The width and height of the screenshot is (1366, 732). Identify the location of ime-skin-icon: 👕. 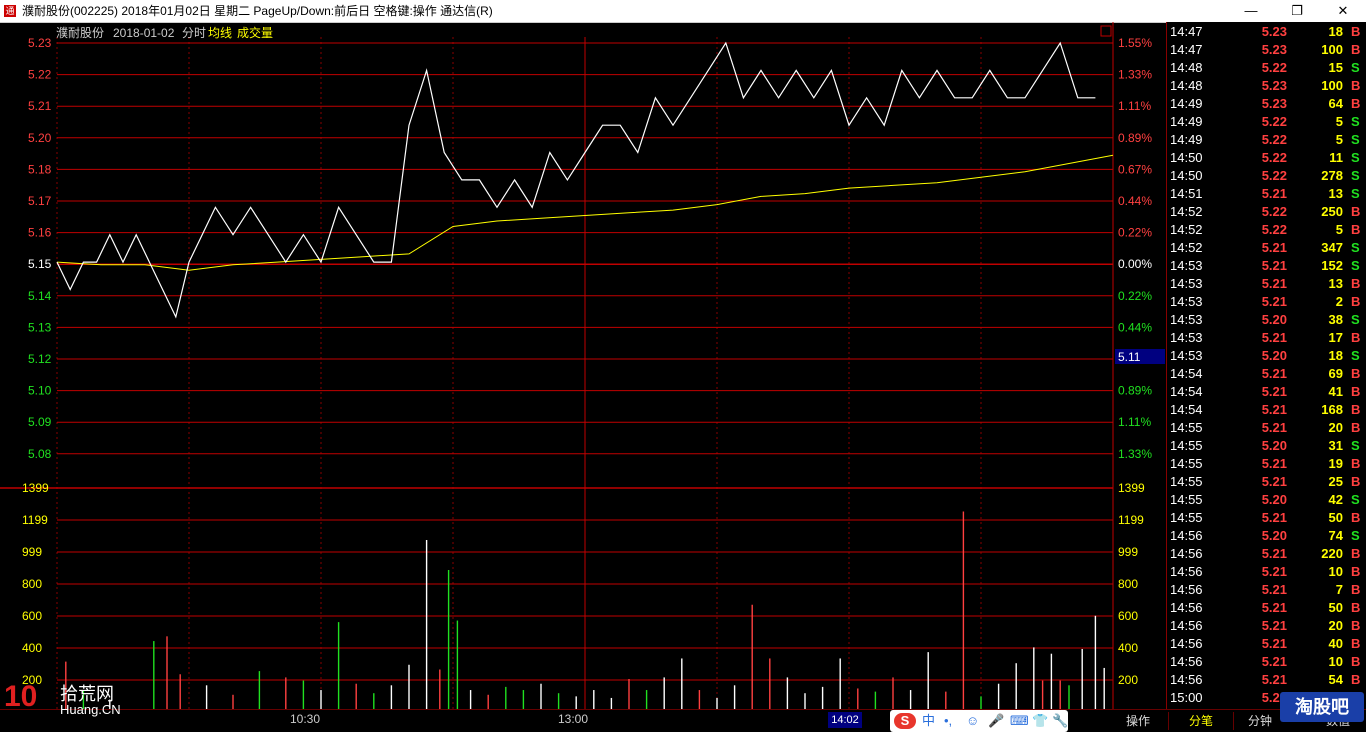
(1040, 721).